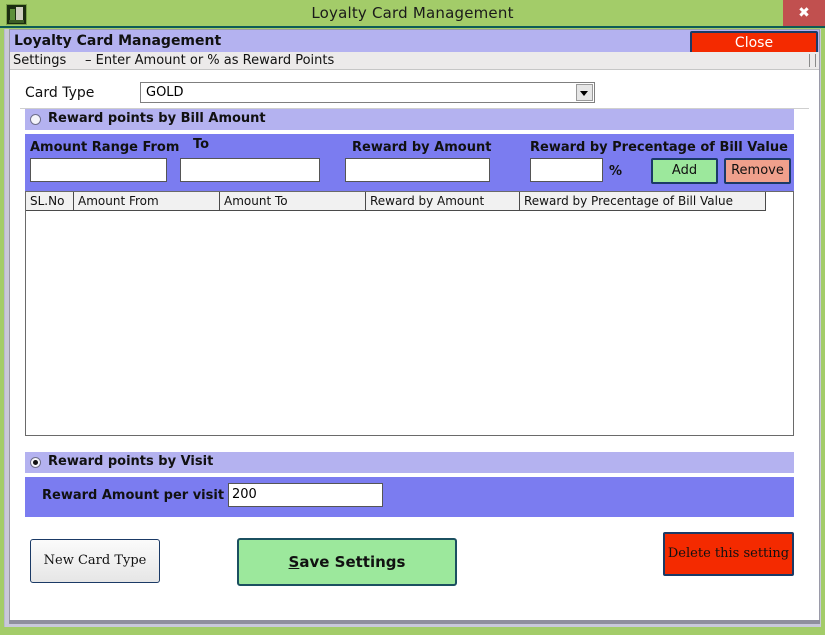  Describe the element at coordinates (659, 147) in the screenshot. I see `reward-by-percentage-label: Reward by Precentage of Bill Value` at that location.